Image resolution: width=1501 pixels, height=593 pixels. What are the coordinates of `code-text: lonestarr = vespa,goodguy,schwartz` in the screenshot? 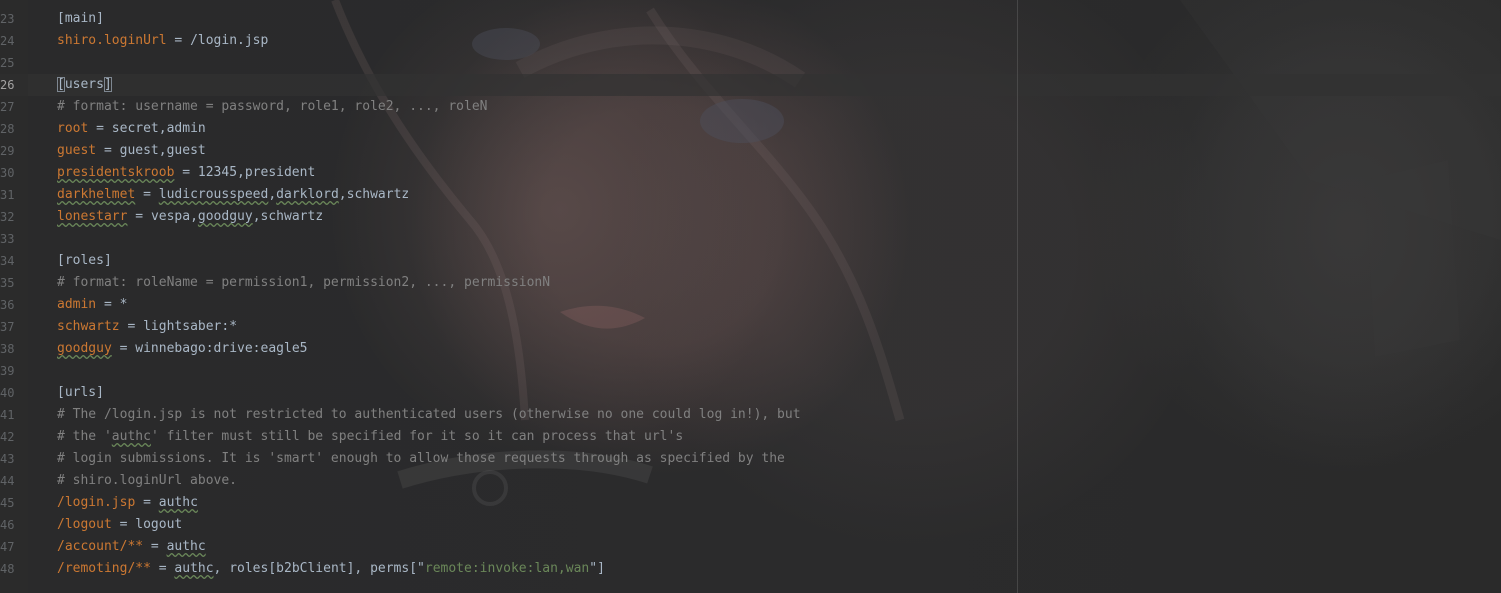 It's located at (190, 217).